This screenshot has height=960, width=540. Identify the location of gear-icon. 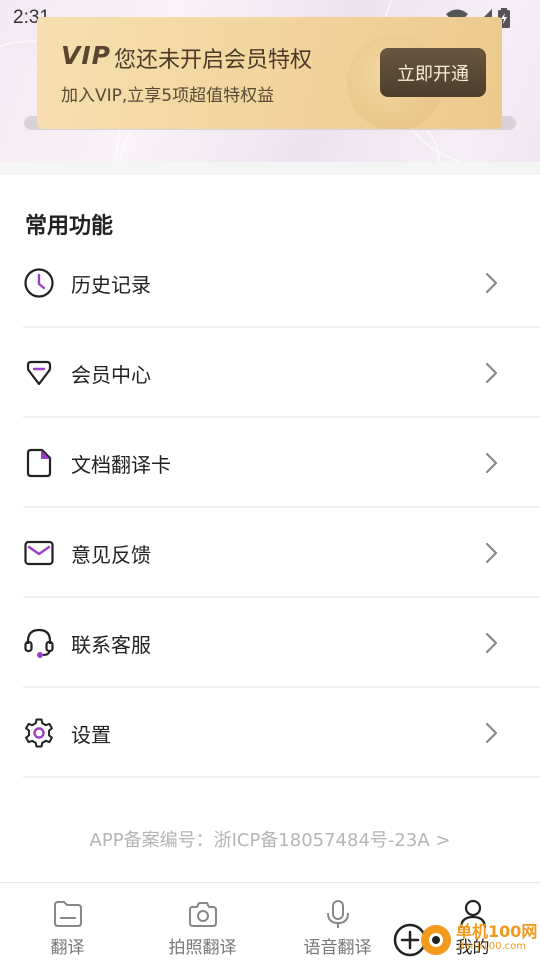
(39, 733).